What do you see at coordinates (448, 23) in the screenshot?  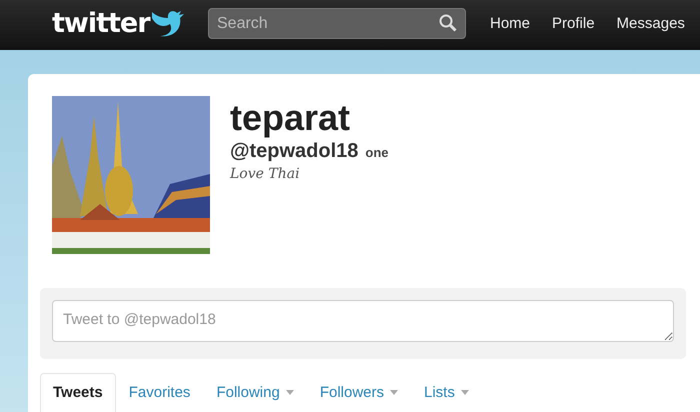 I see `search-icon` at bounding box center [448, 23].